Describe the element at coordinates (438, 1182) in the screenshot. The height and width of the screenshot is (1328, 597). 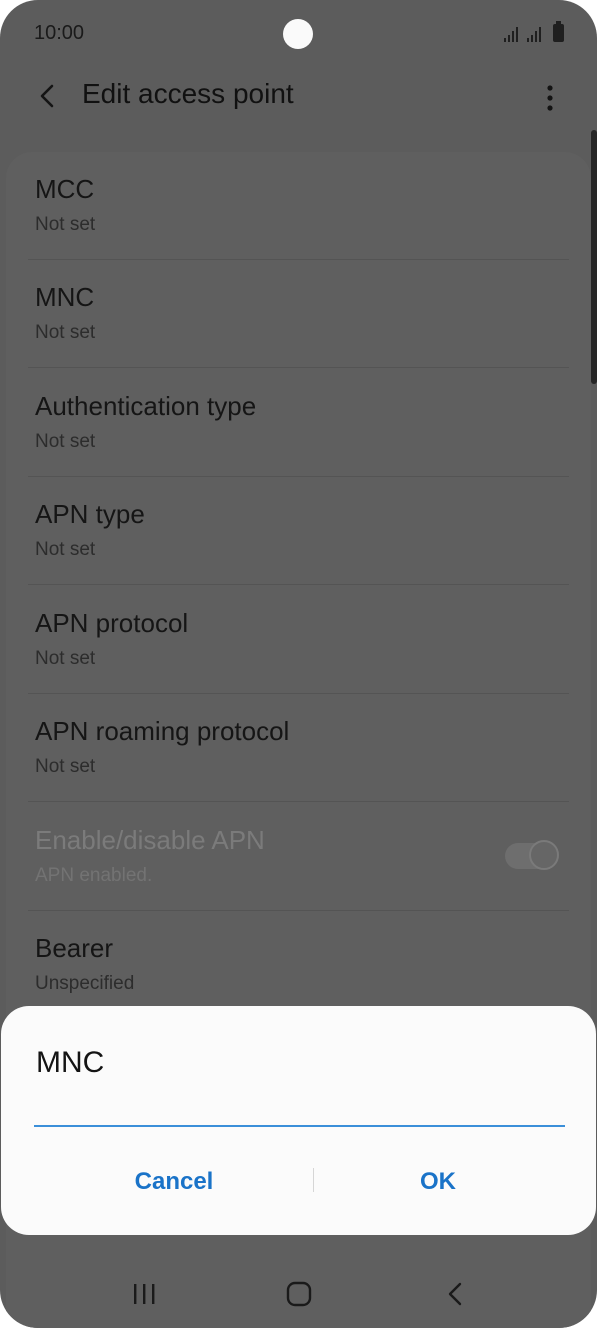
I see `ok-button: OK` at that location.